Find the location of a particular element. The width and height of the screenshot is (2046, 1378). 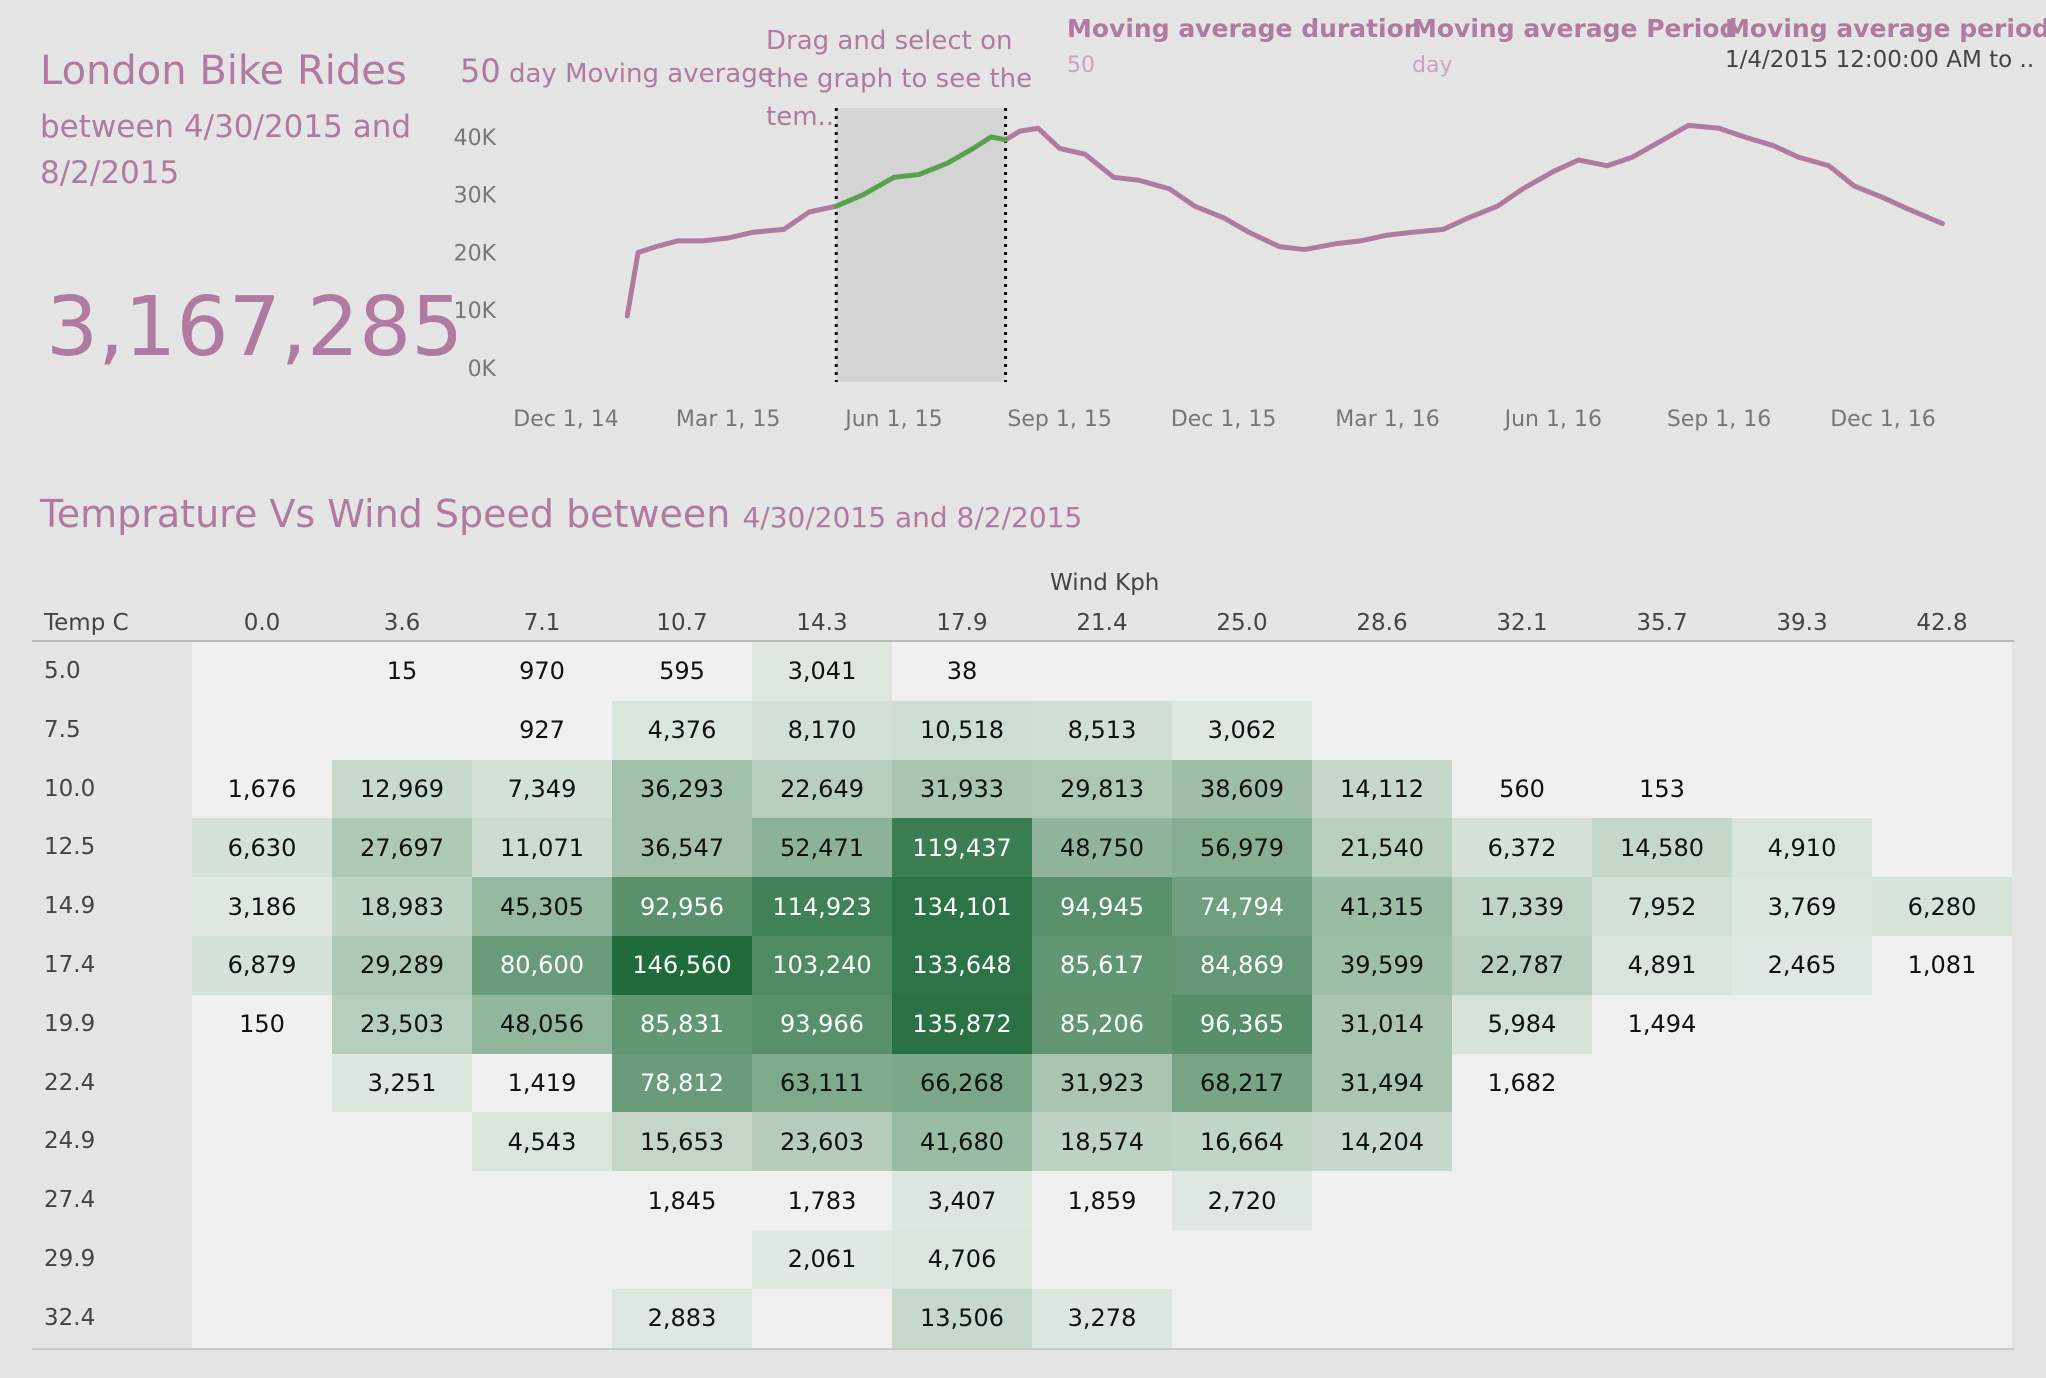

heatmap-cell: 1,419 is located at coordinates (542, 1083).